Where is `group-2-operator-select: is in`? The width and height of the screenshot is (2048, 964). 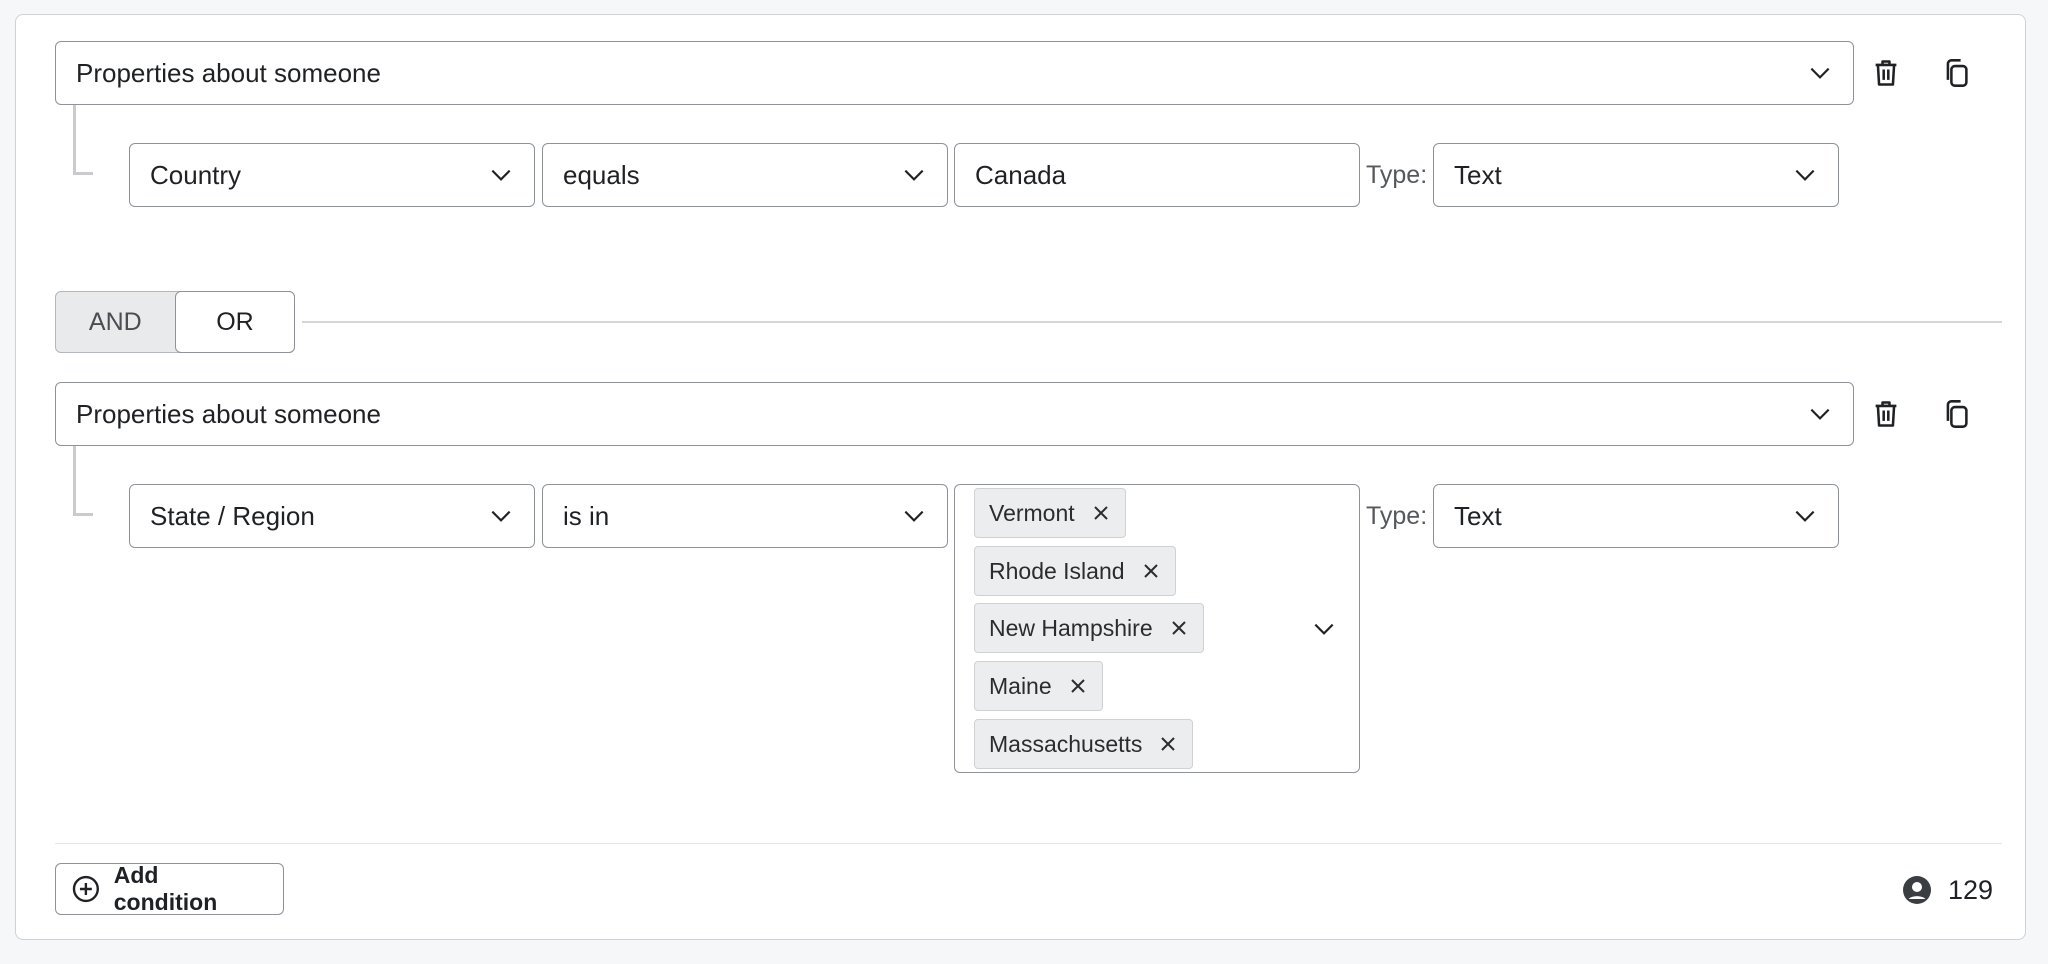 group-2-operator-select: is in is located at coordinates (745, 516).